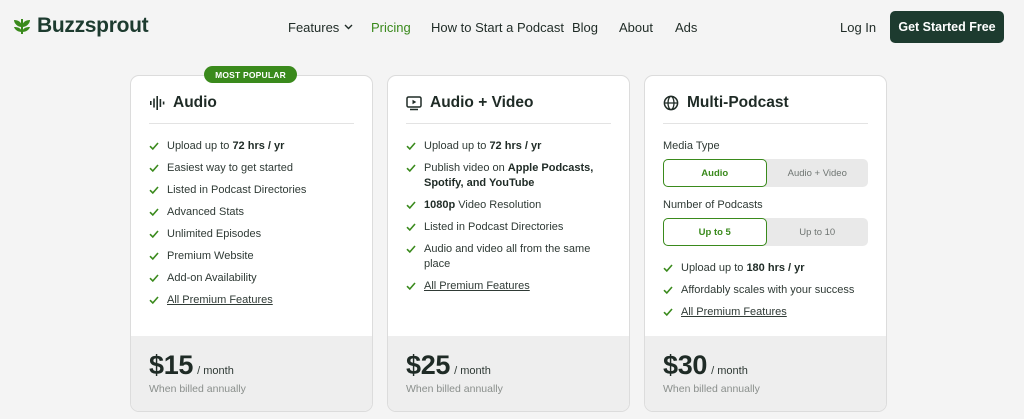  I want to click on feature-item: 1080p Video Resolution, so click(510, 205).